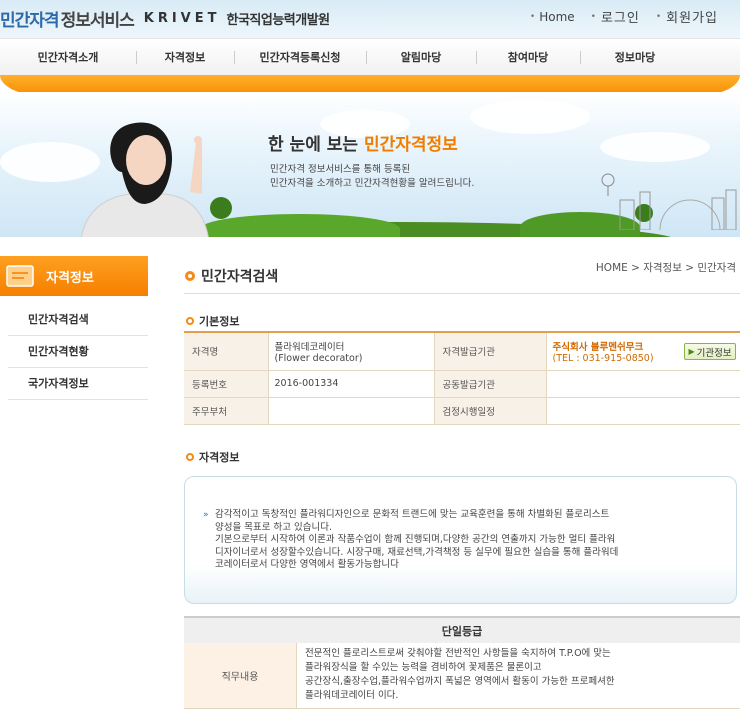 The image size is (740, 711). What do you see at coordinates (350, 384) in the screenshot?
I see `regno-value: 2016-001334` at bounding box center [350, 384].